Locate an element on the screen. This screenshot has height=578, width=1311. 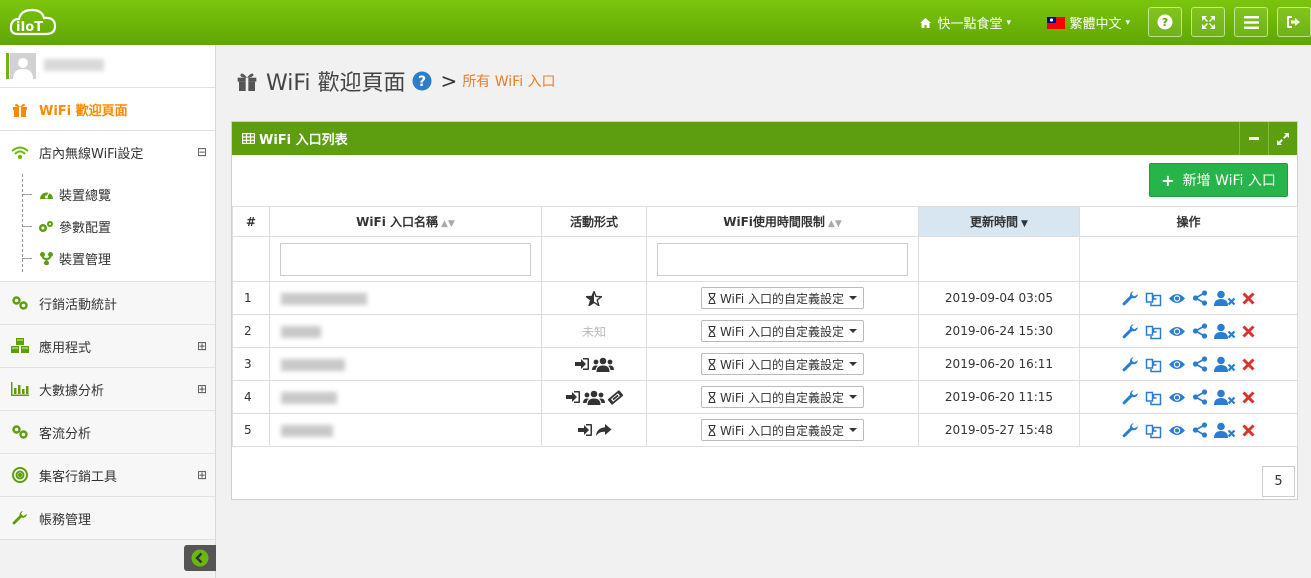
sidebar-item-billing: 帳務管理 is located at coordinates (107, 518).